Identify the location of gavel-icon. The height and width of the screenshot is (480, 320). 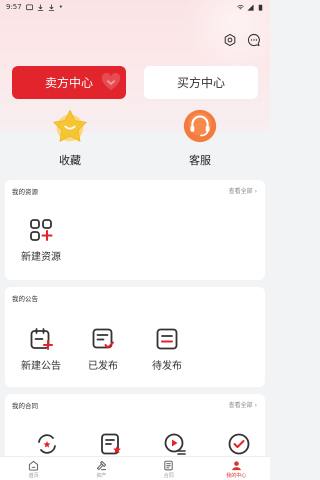
(101, 465).